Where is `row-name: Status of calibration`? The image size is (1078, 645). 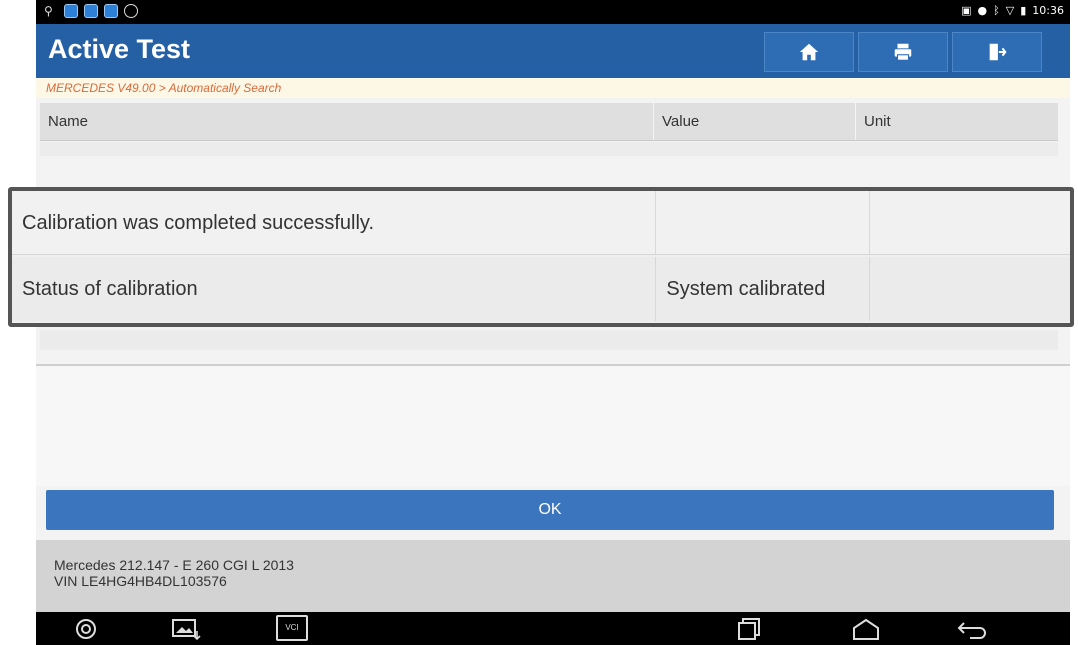
row-name: Status of calibration is located at coordinates (334, 289).